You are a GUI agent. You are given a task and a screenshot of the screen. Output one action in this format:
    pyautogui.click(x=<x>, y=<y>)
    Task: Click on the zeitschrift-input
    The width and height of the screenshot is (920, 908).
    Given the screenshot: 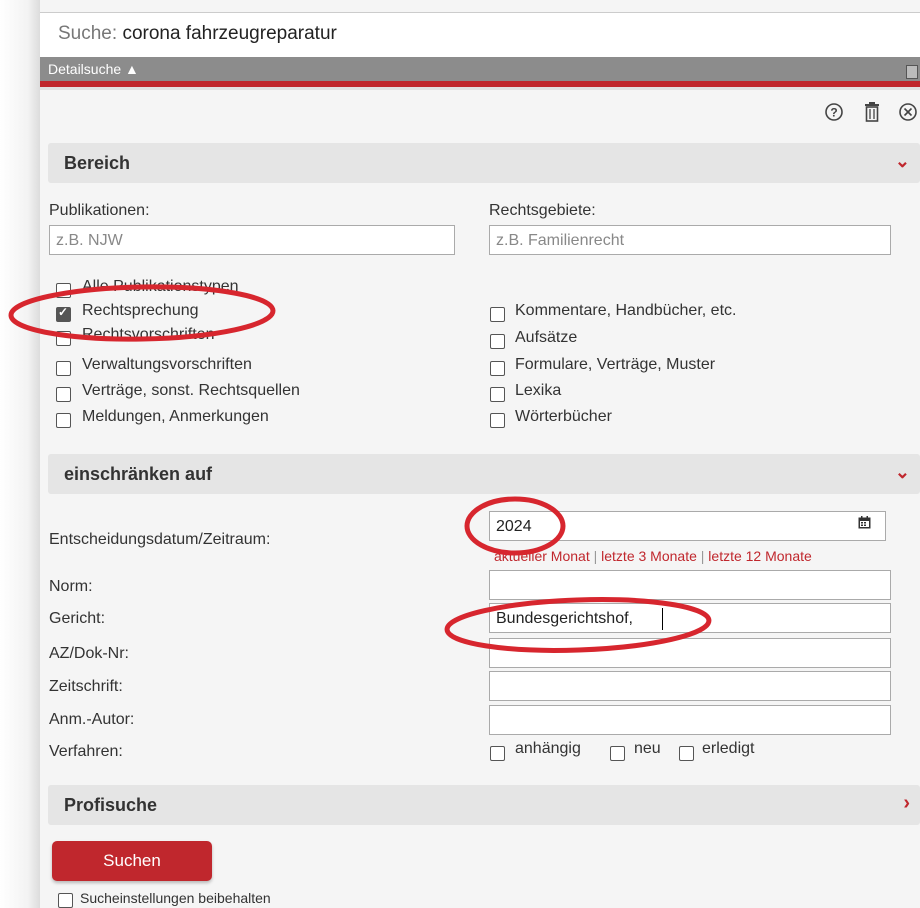 What is the action you would take?
    pyautogui.click(x=690, y=686)
    